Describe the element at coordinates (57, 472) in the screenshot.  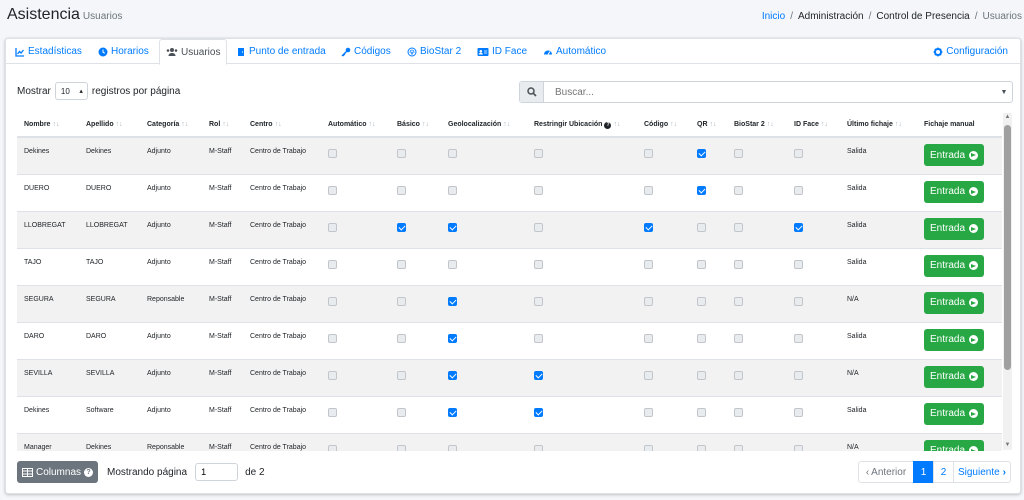
I see `columns-button: Columnas ?` at that location.